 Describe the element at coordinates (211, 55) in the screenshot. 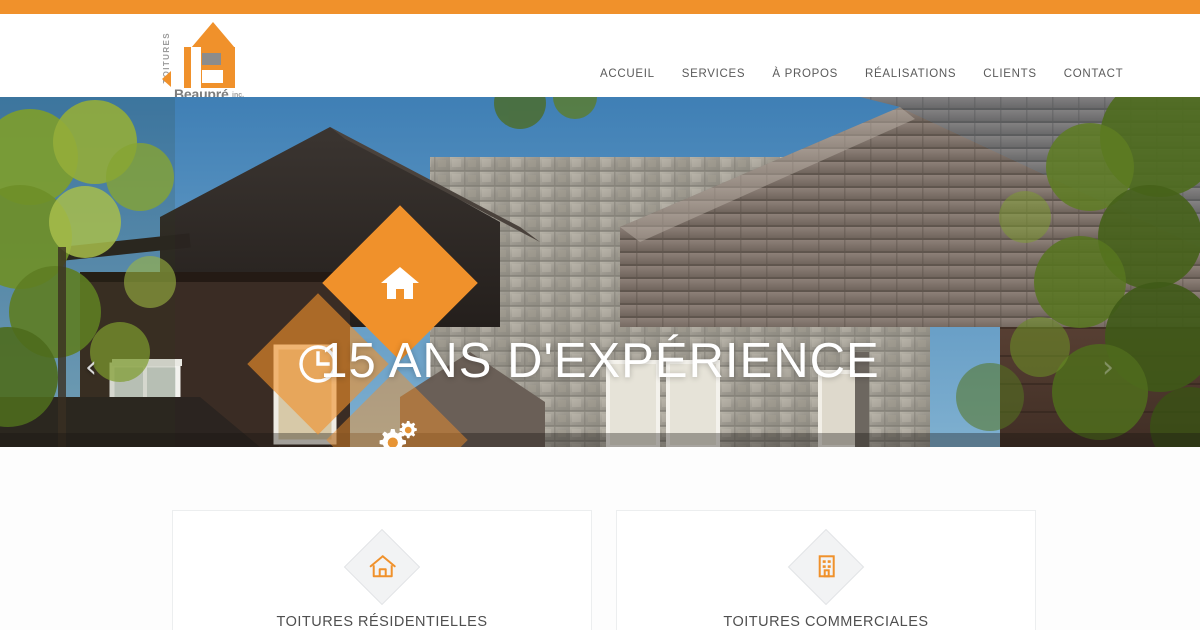

I see `logo-house-b-icon` at that location.